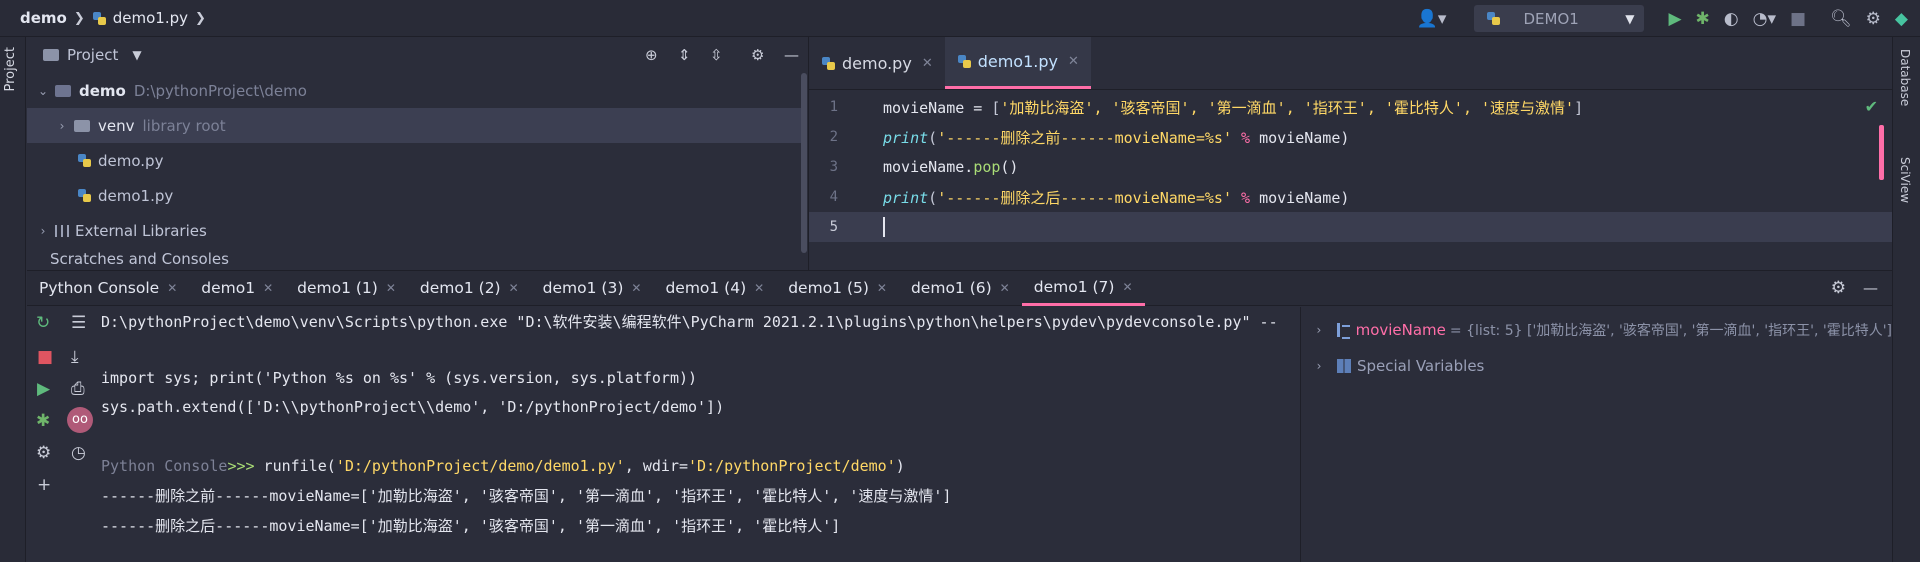  What do you see at coordinates (417, 230) in the screenshot?
I see `tree-item-external-libraries: › External Libraries` at bounding box center [417, 230].